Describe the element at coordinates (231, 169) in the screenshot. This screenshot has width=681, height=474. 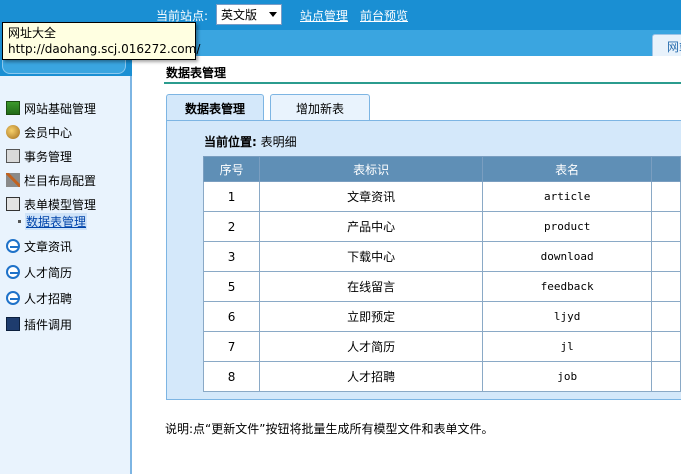
I see `column-header-index: 序号` at that location.